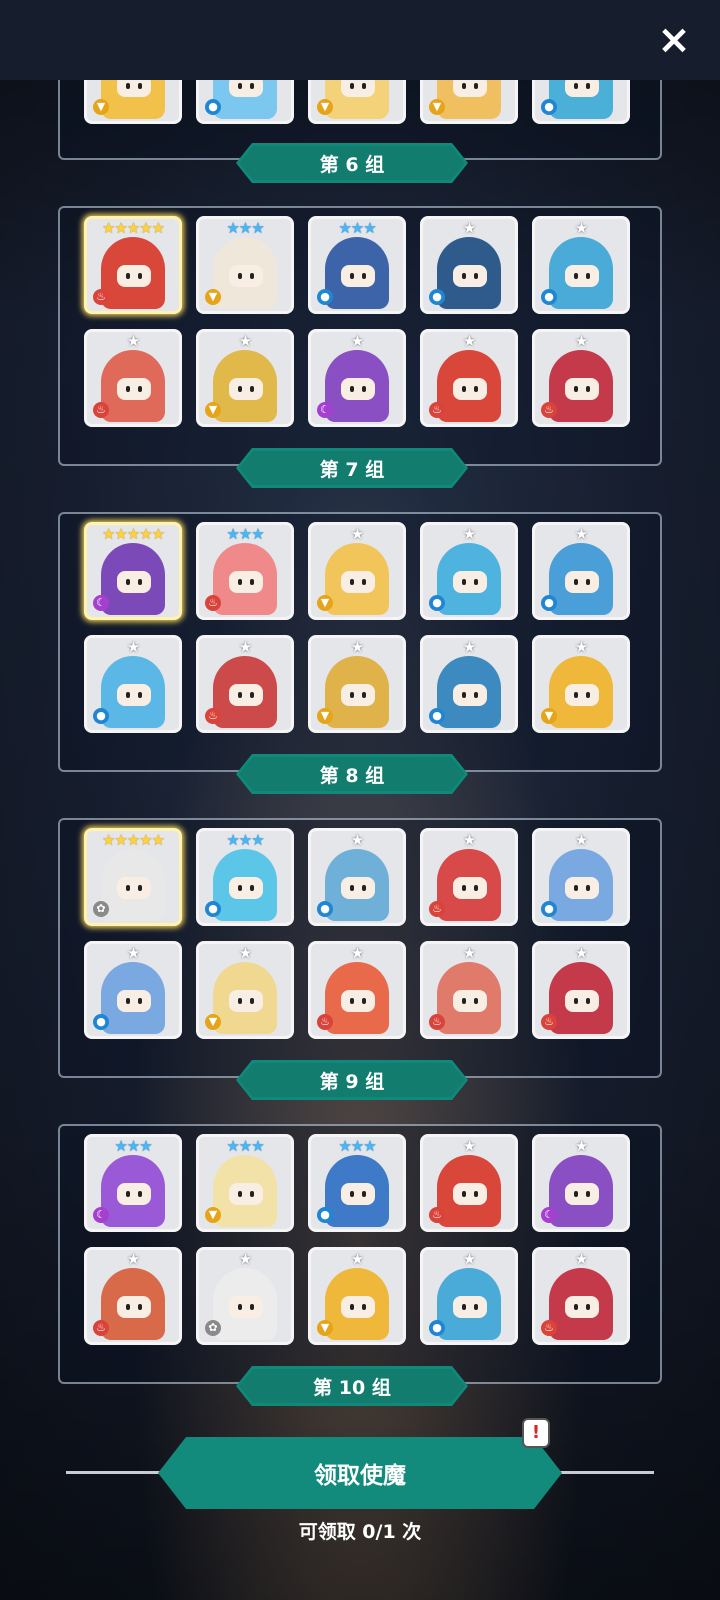 The height and width of the screenshot is (1600, 720). What do you see at coordinates (360, 1473) in the screenshot?
I see `claim-button: 领取使魔` at bounding box center [360, 1473].